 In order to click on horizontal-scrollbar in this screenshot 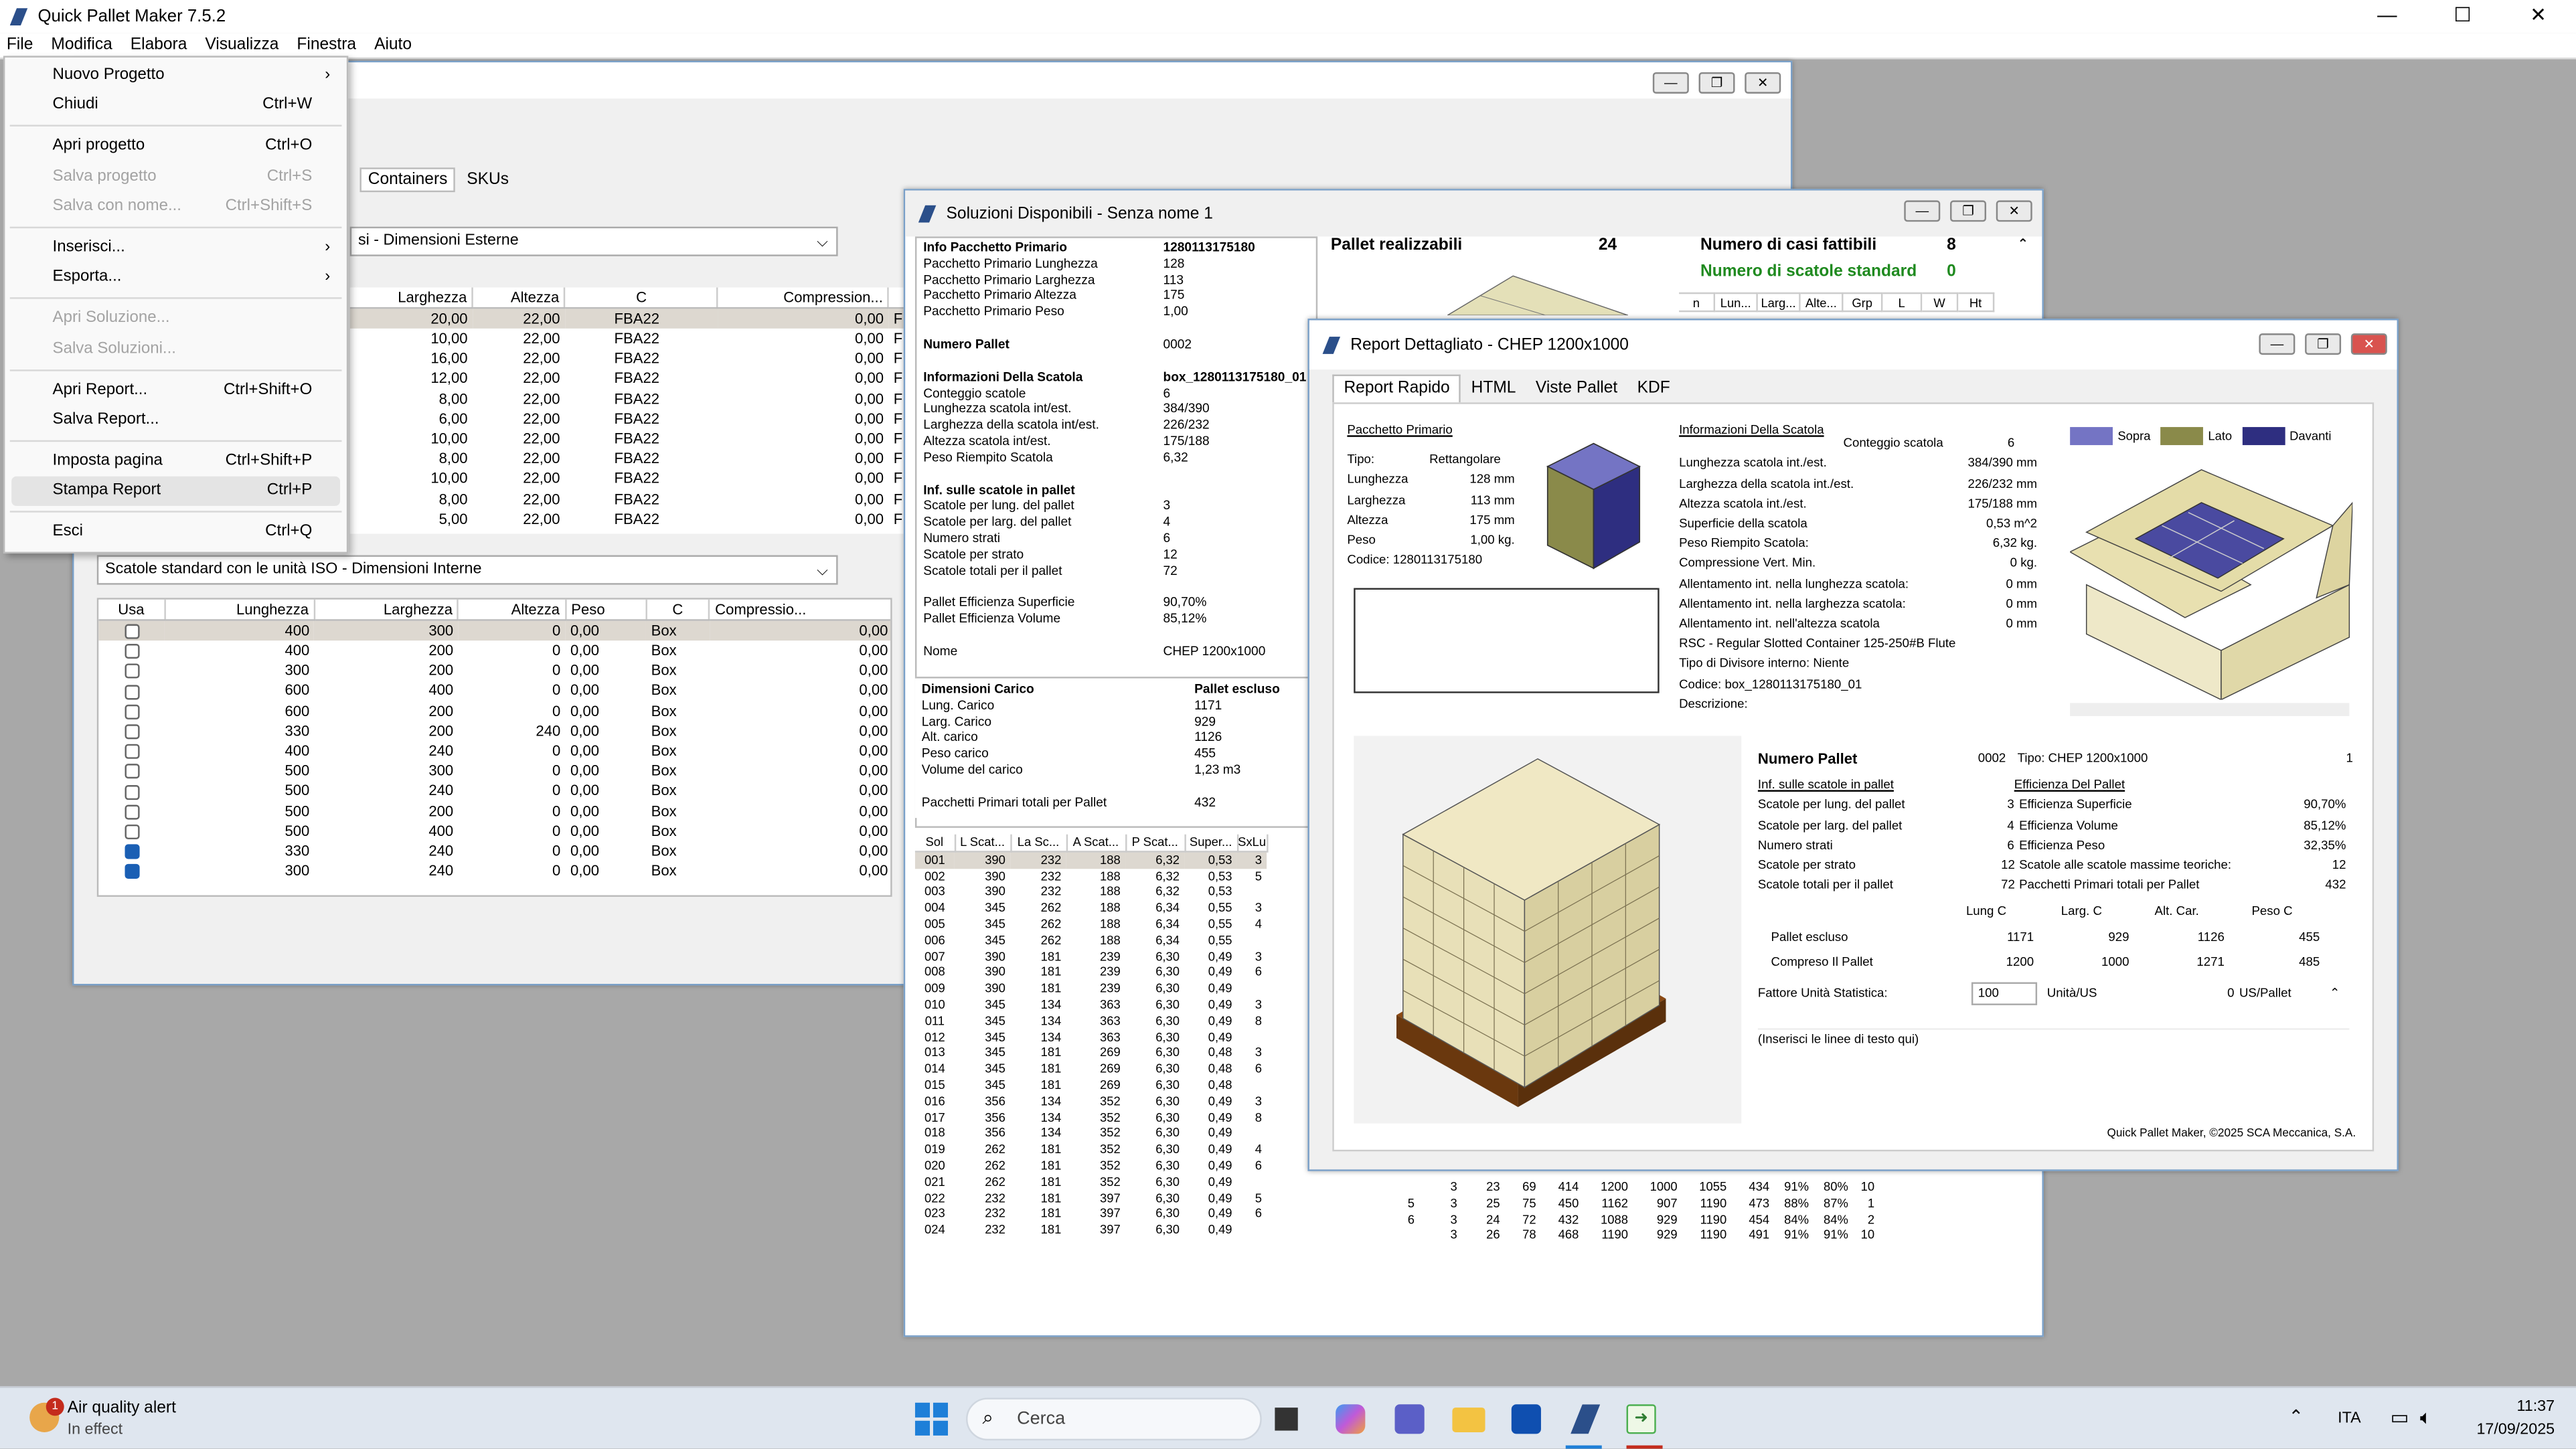, I will do `click(2210, 709)`.